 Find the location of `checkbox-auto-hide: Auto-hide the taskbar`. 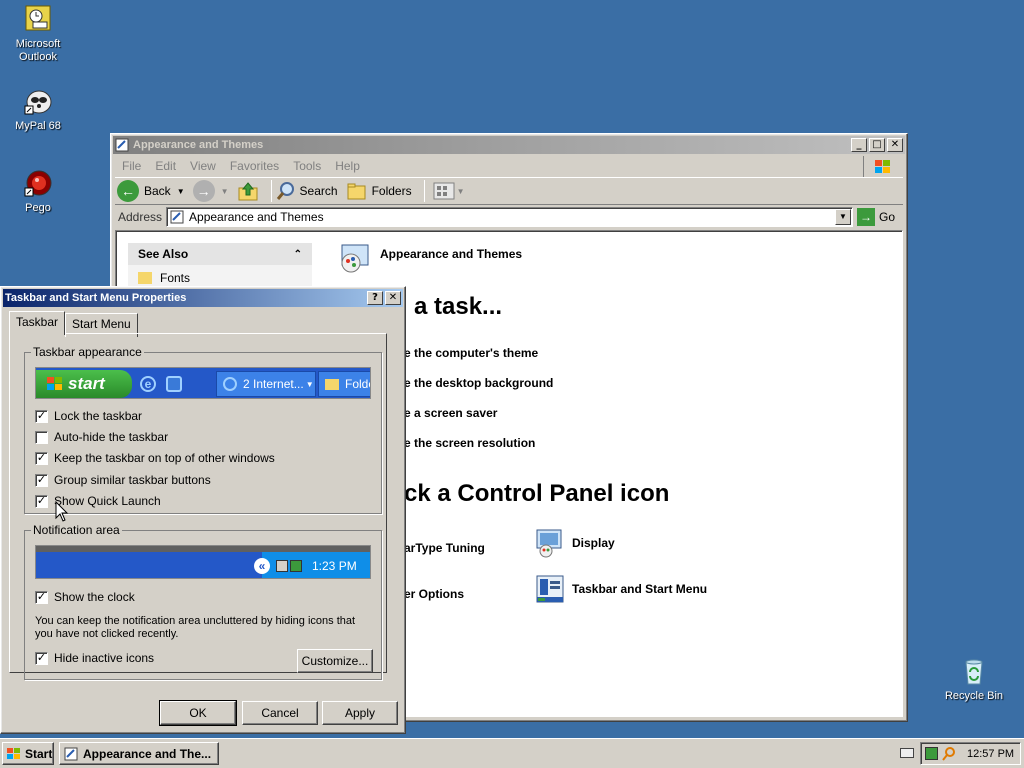

checkbox-auto-hide: Auto-hide the taskbar is located at coordinates (101, 437).